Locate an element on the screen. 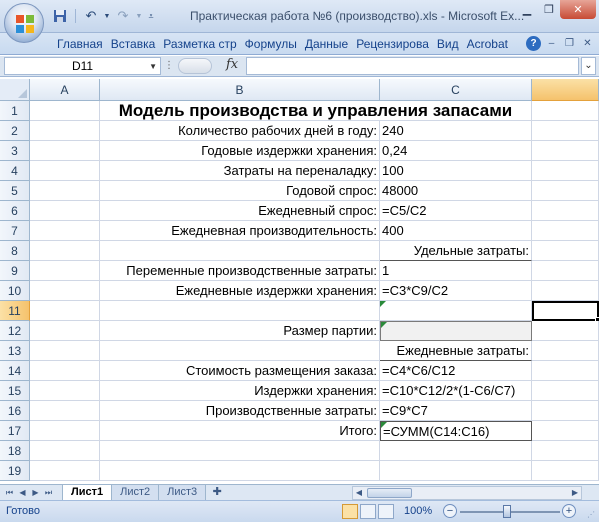  zoom-in-icon: + is located at coordinates (569, 511).